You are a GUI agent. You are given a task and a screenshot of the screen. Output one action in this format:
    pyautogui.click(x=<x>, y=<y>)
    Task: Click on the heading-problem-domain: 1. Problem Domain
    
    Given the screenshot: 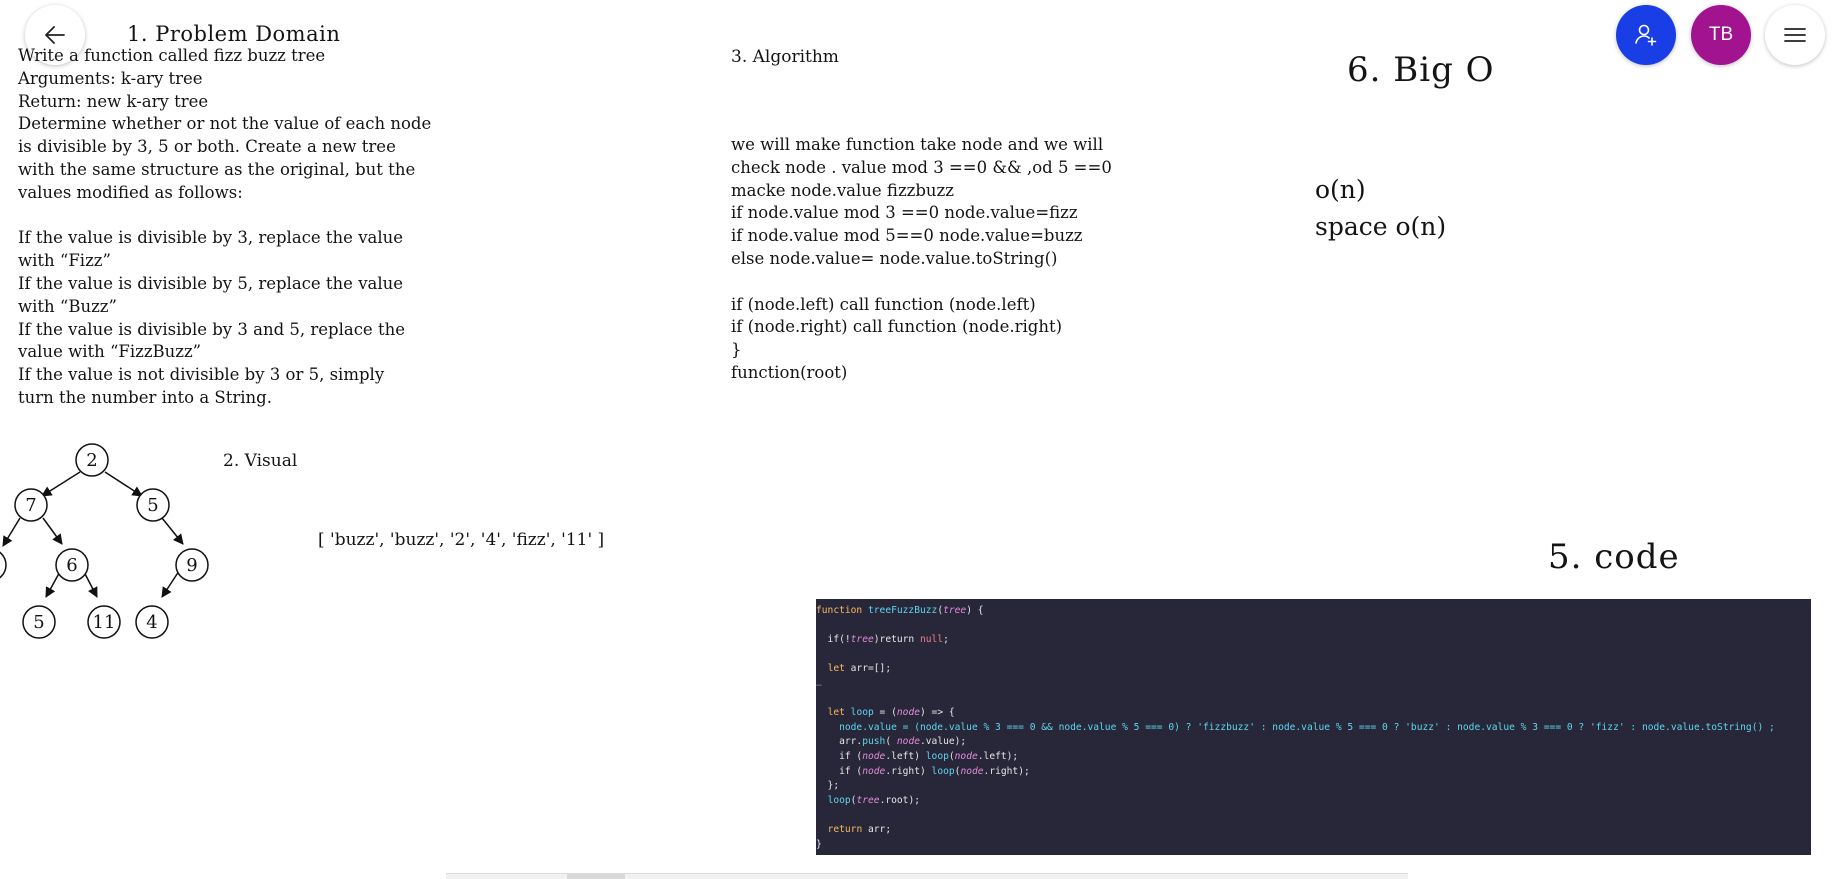 What is the action you would take?
    pyautogui.click(x=234, y=34)
    